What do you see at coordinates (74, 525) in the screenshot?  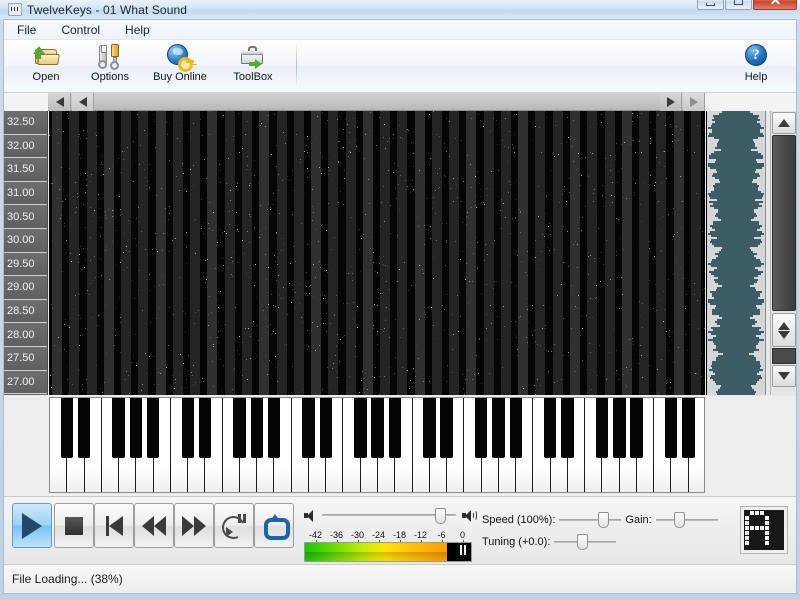 I see `stop-button` at bounding box center [74, 525].